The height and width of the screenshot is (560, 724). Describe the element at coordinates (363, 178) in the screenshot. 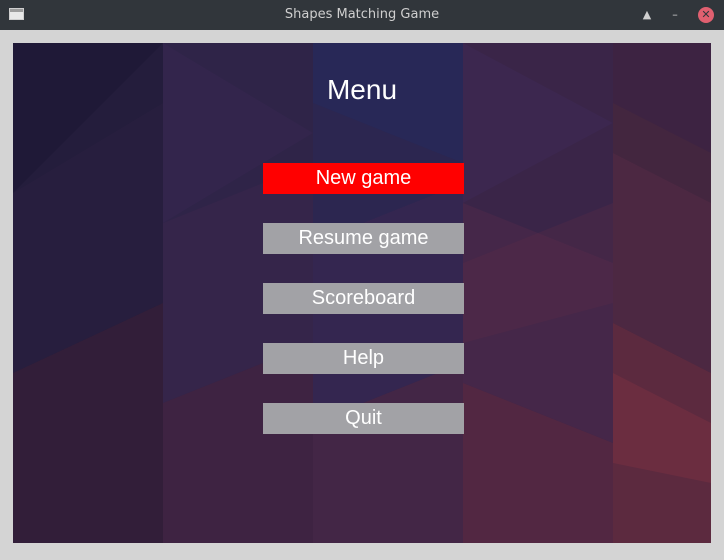

I see `new-game-button: New game` at that location.